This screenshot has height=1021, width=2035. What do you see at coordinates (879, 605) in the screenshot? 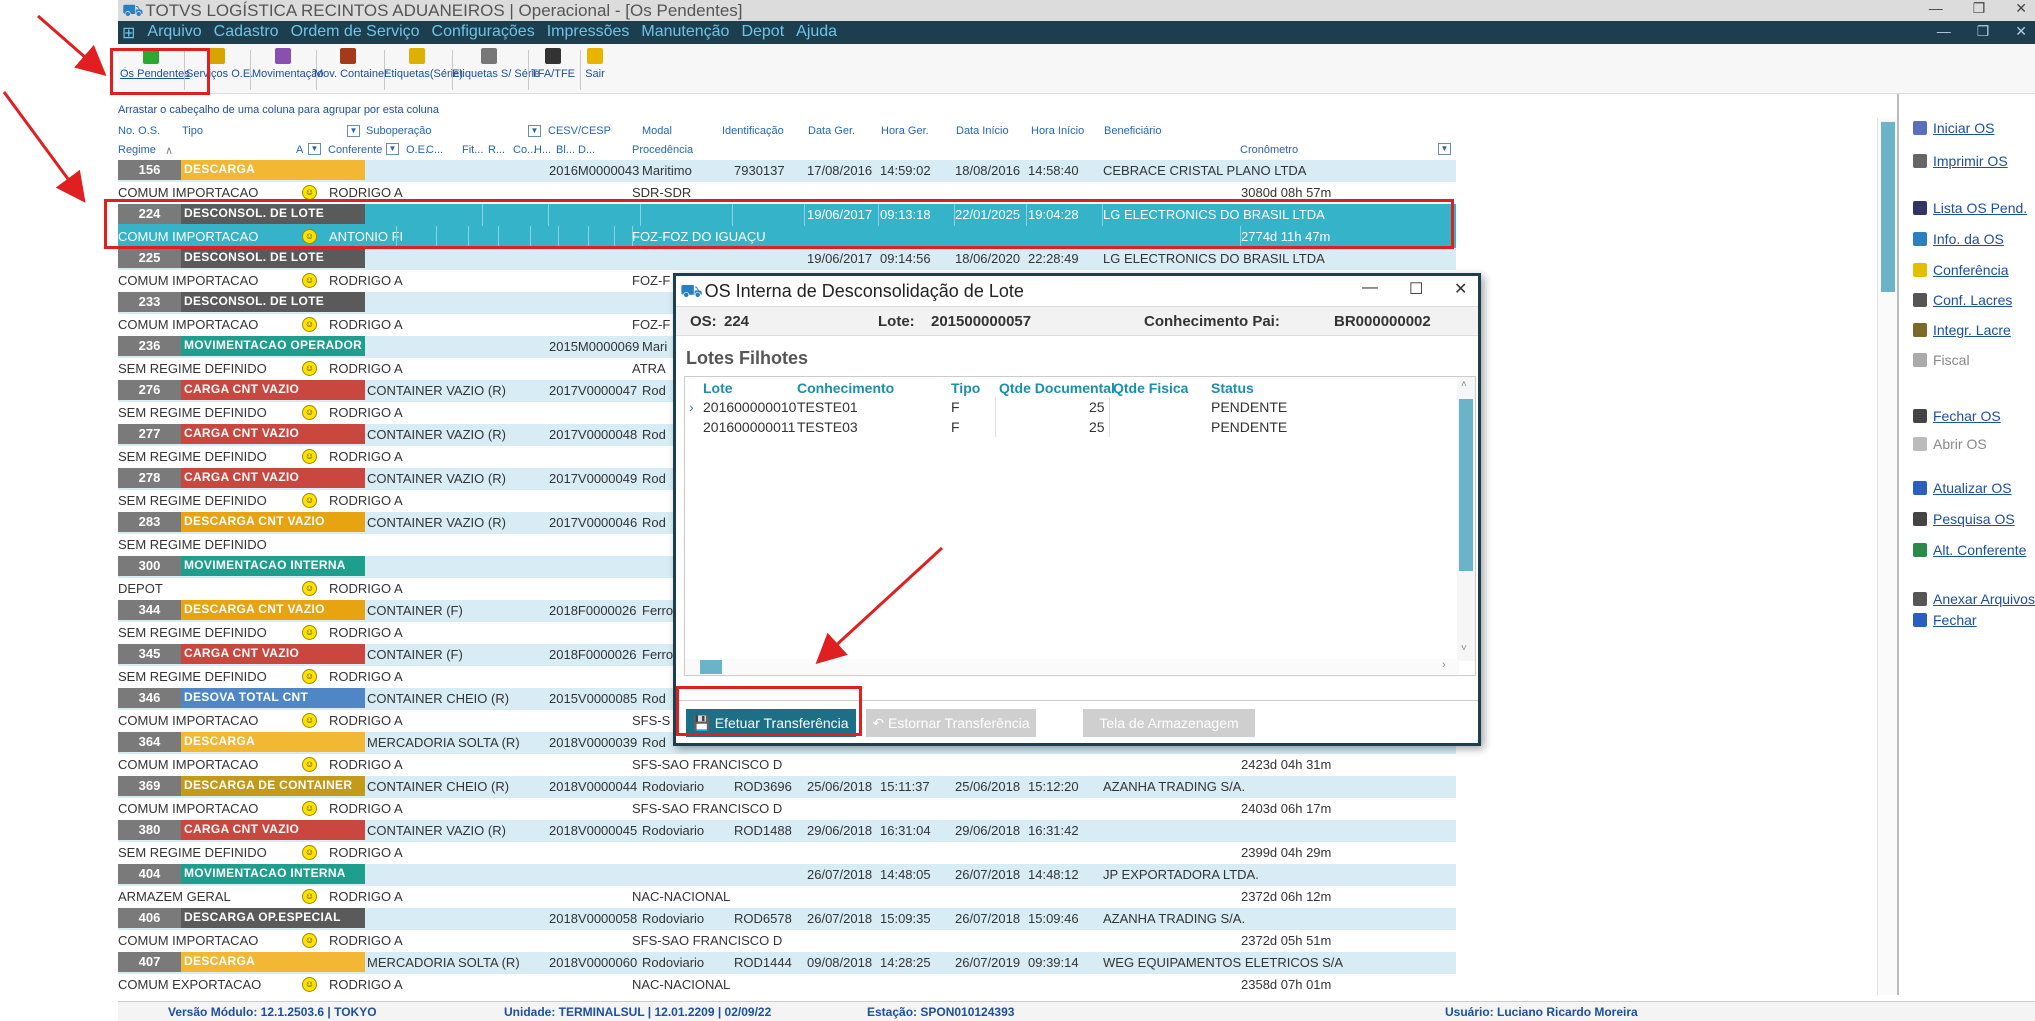
I see `arrow-to-efetuar` at bounding box center [879, 605].